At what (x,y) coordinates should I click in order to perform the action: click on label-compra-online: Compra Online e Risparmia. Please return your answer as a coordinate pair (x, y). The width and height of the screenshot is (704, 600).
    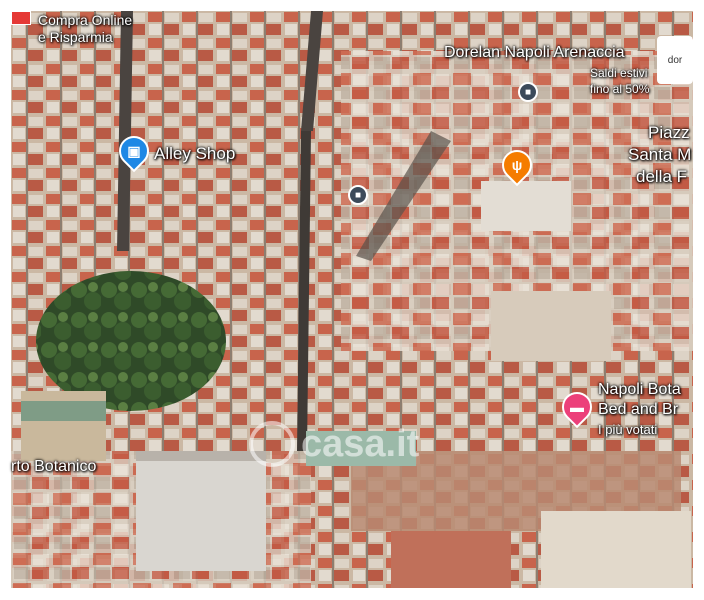
    Looking at the image, I should click on (85, 29).